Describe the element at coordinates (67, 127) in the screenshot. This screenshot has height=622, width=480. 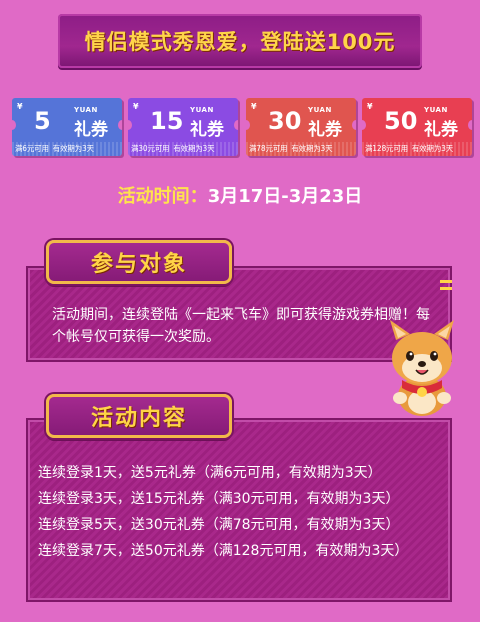
I see `coupon-5-yuan: ¥ 5 YUAN 礼券 满6元可用 有效期为3天` at that location.